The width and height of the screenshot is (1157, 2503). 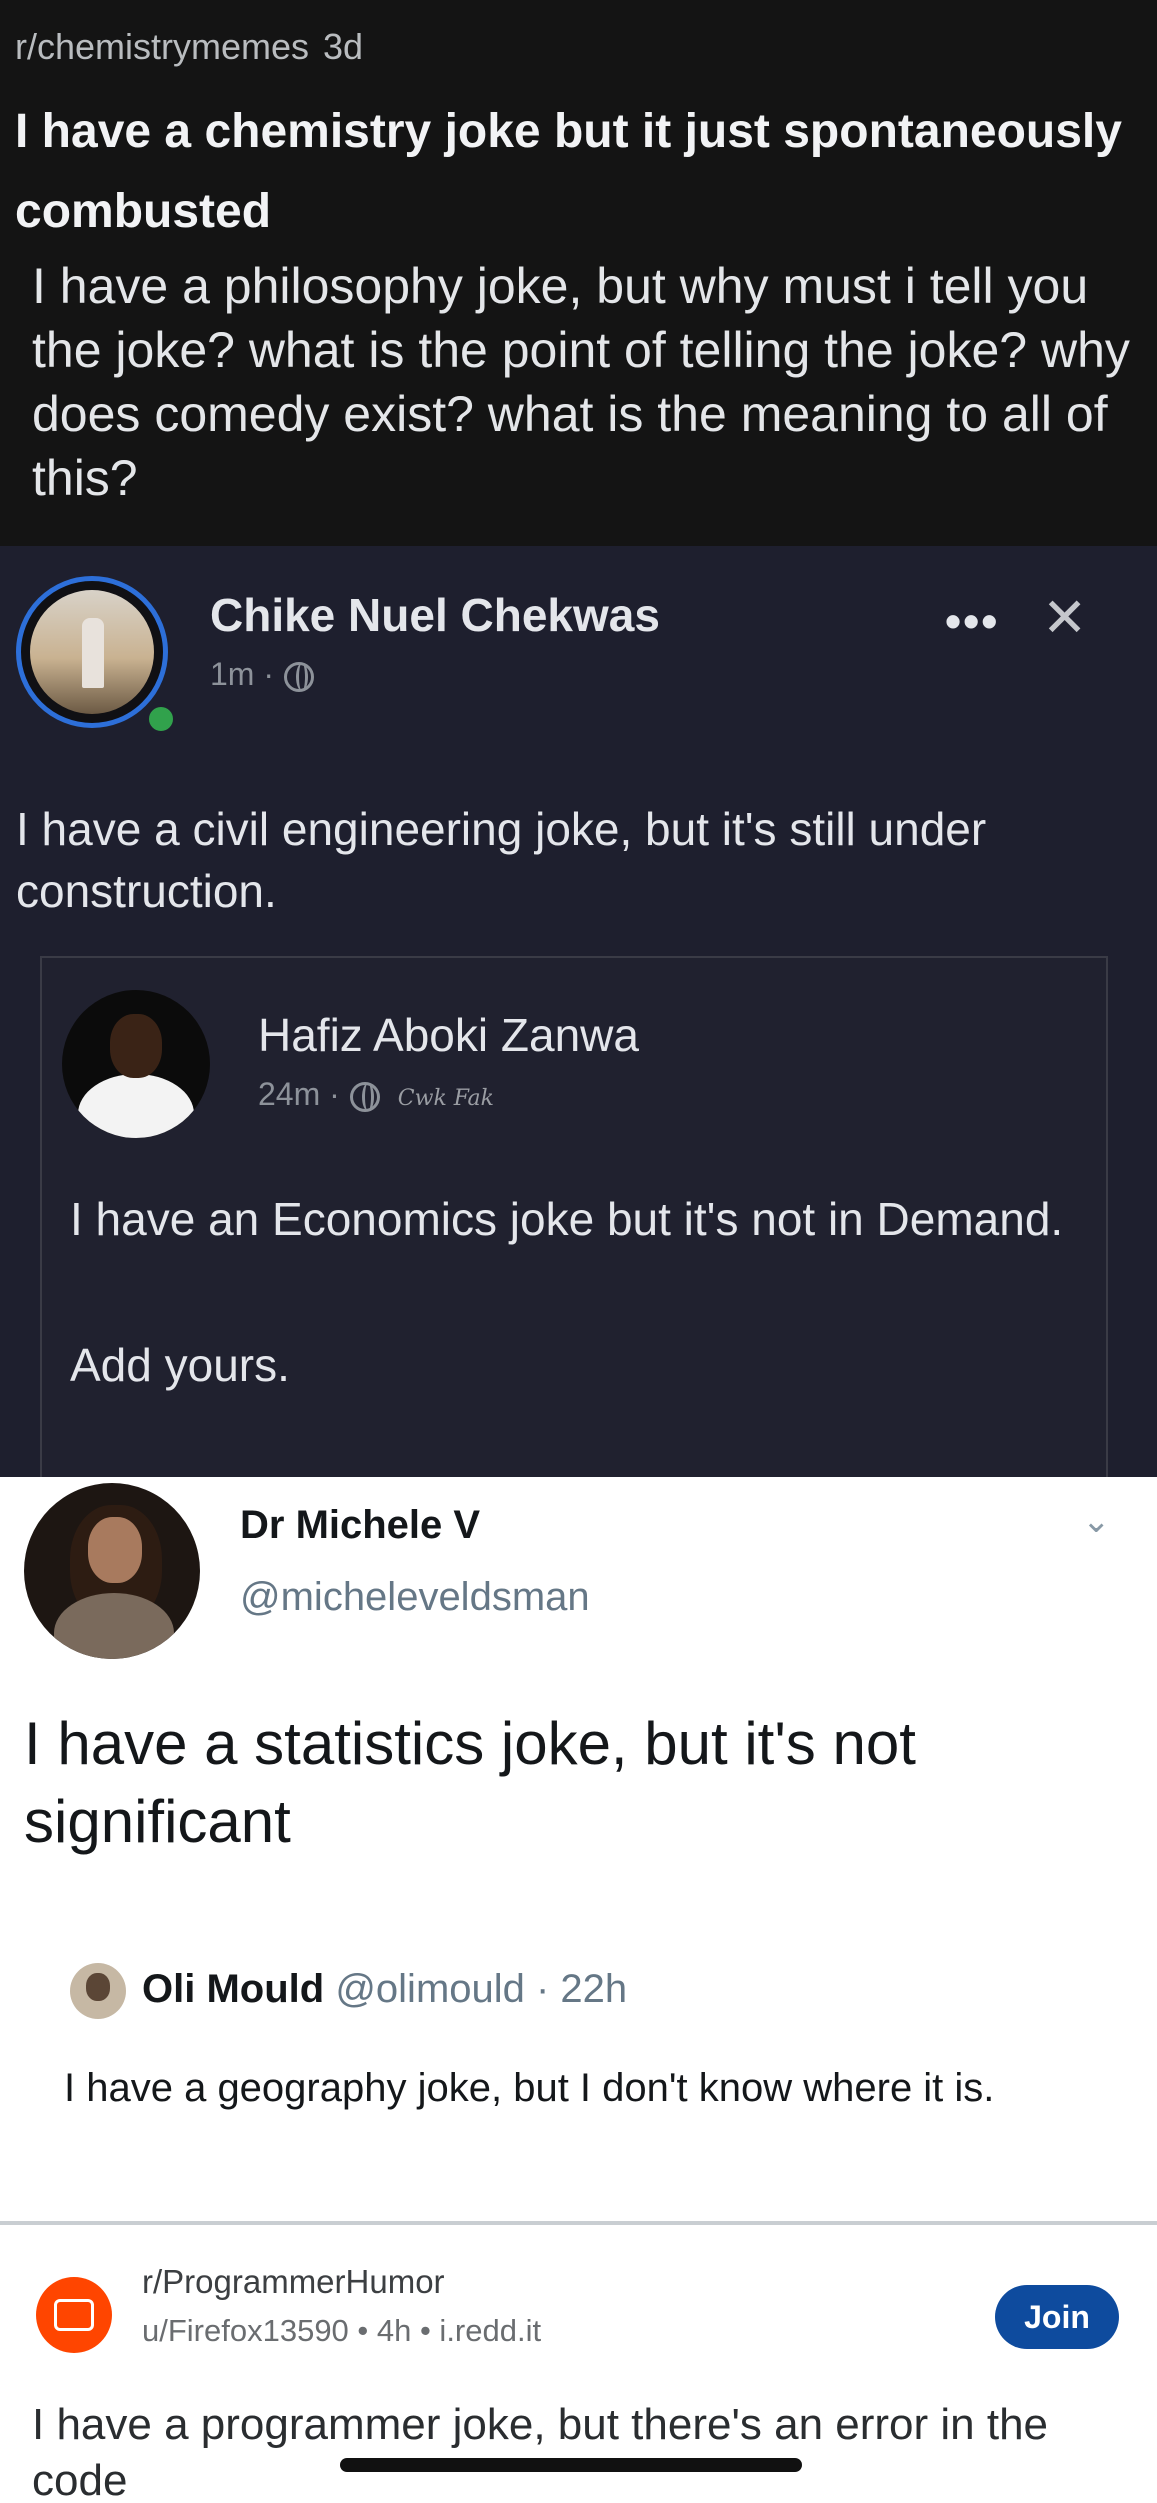 What do you see at coordinates (435, 615) in the screenshot?
I see `author-name: Chike Nuel Chekwas` at bounding box center [435, 615].